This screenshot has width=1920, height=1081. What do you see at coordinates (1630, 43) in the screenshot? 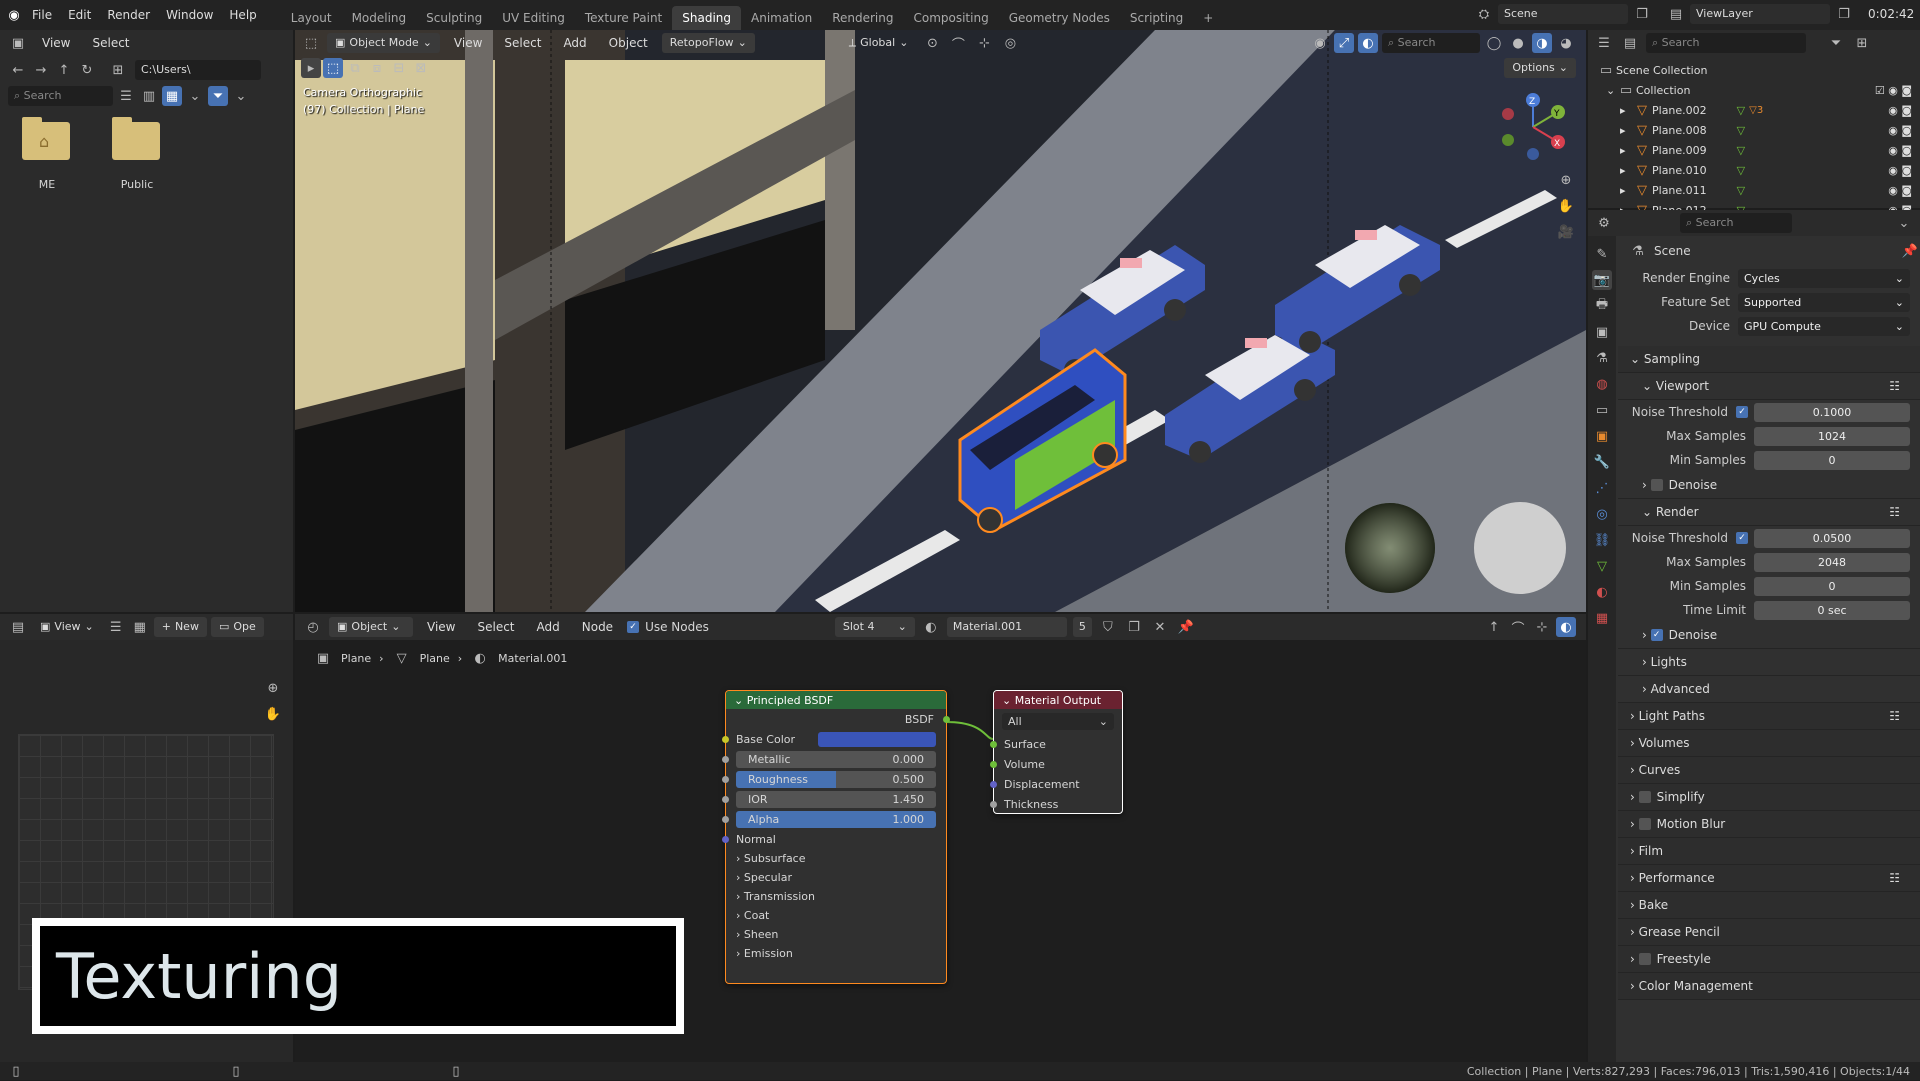
I see `display-mode-icon: ▤` at bounding box center [1630, 43].